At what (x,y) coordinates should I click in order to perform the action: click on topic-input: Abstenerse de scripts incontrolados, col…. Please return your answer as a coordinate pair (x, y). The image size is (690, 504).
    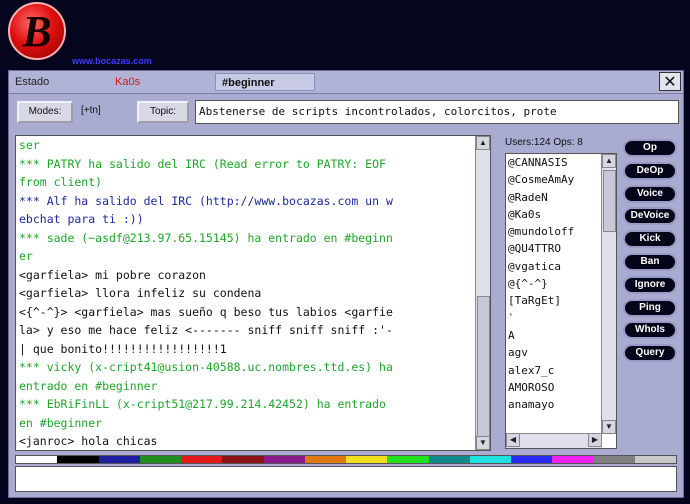
    Looking at the image, I should click on (437, 112).